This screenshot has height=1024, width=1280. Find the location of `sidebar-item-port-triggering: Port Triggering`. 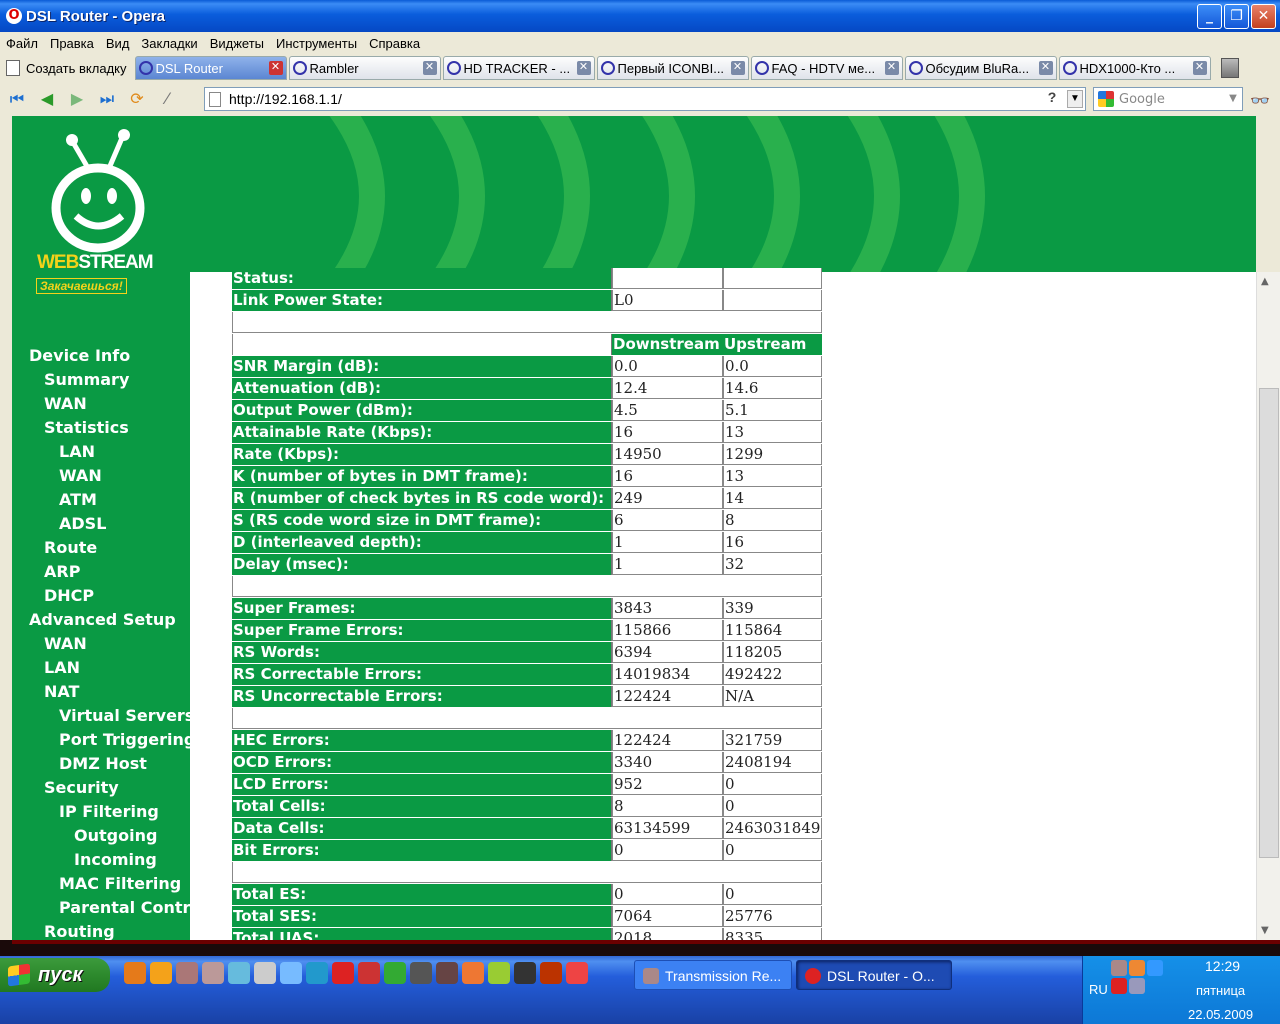

sidebar-item-port-triggering: Port Triggering is located at coordinates (127, 742).